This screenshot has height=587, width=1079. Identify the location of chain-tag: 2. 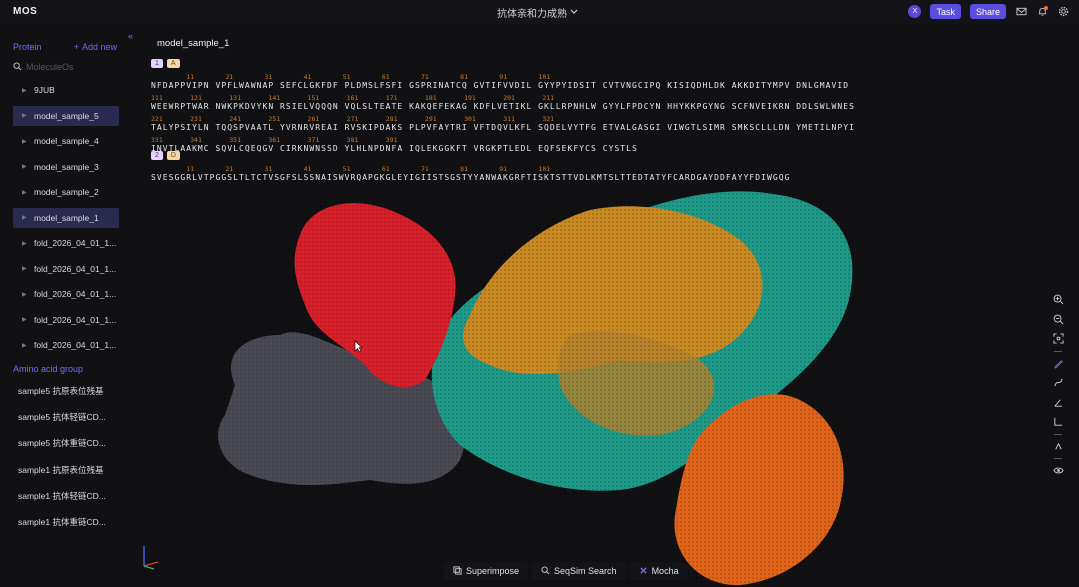
(157, 155).